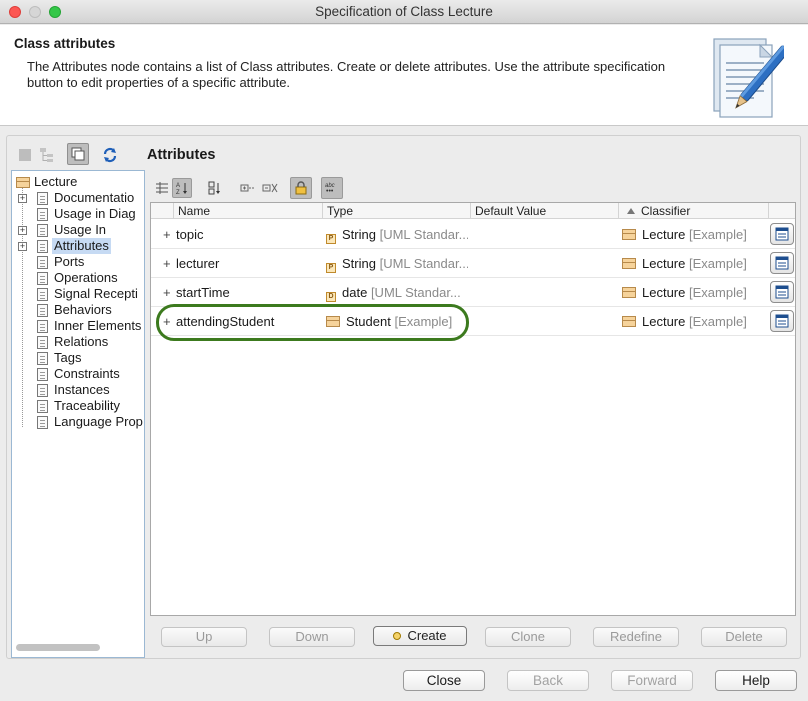  What do you see at coordinates (248, 234) in the screenshot?
I see `attribute-name: topic` at bounding box center [248, 234].